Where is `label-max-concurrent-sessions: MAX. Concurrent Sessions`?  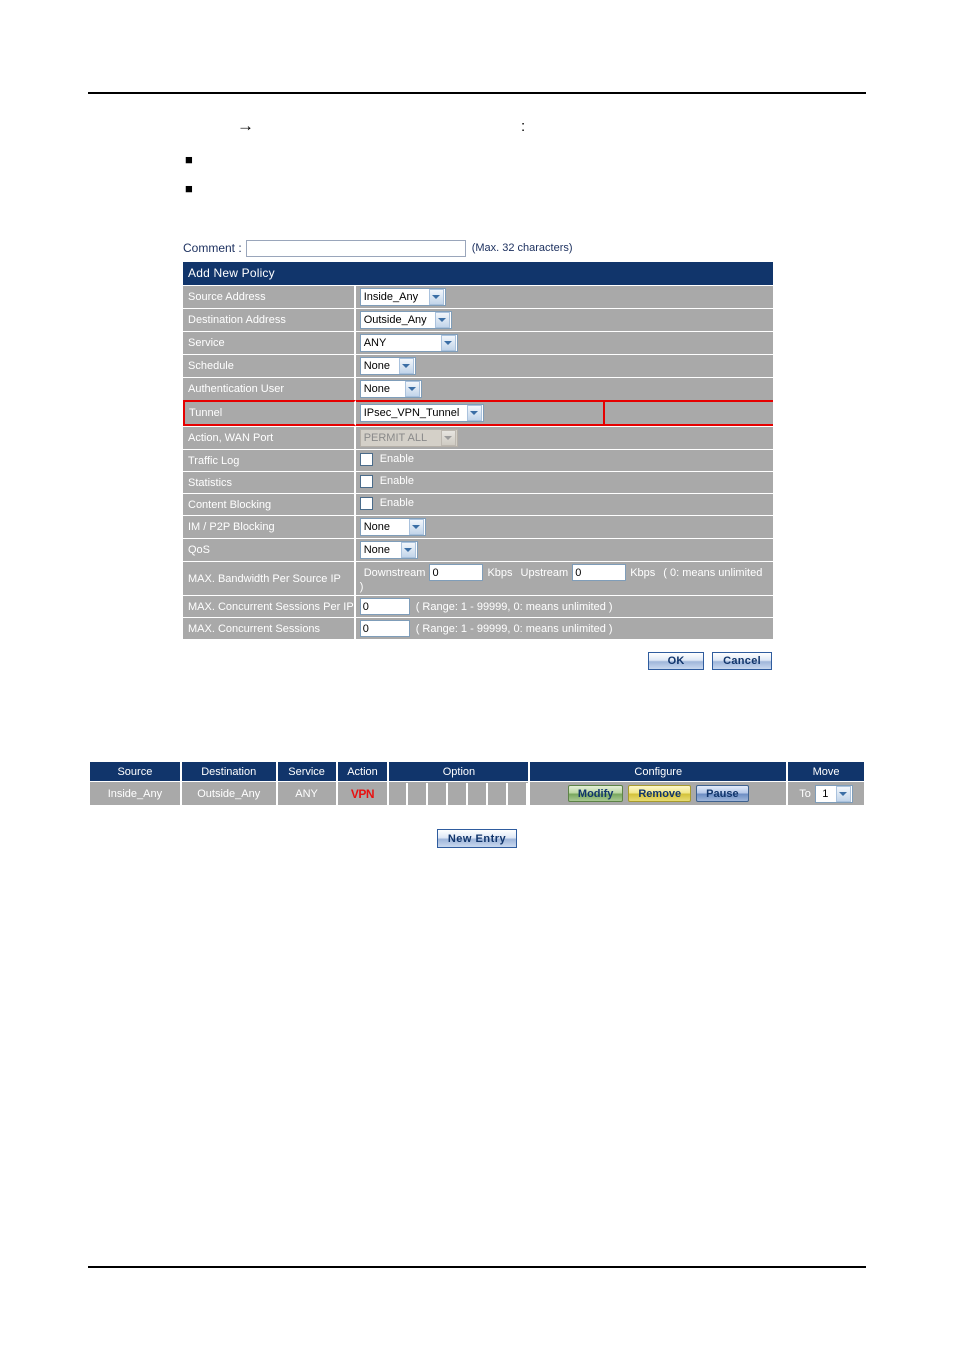
label-max-concurrent-sessions: MAX. Concurrent Sessions is located at coordinates (269, 628).